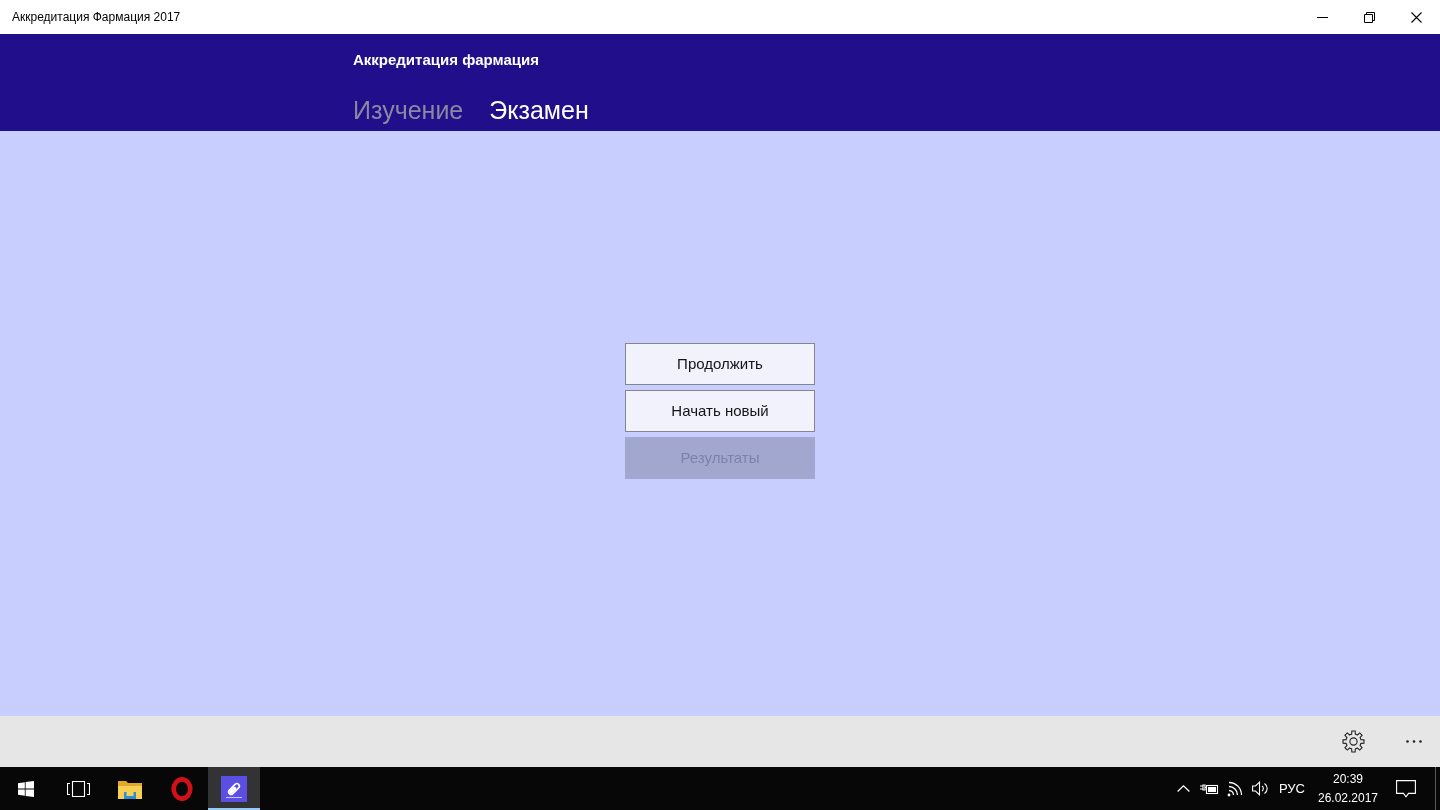 The width and height of the screenshot is (1440, 810). Describe the element at coordinates (1369, 17) in the screenshot. I see `restore-icon` at that location.